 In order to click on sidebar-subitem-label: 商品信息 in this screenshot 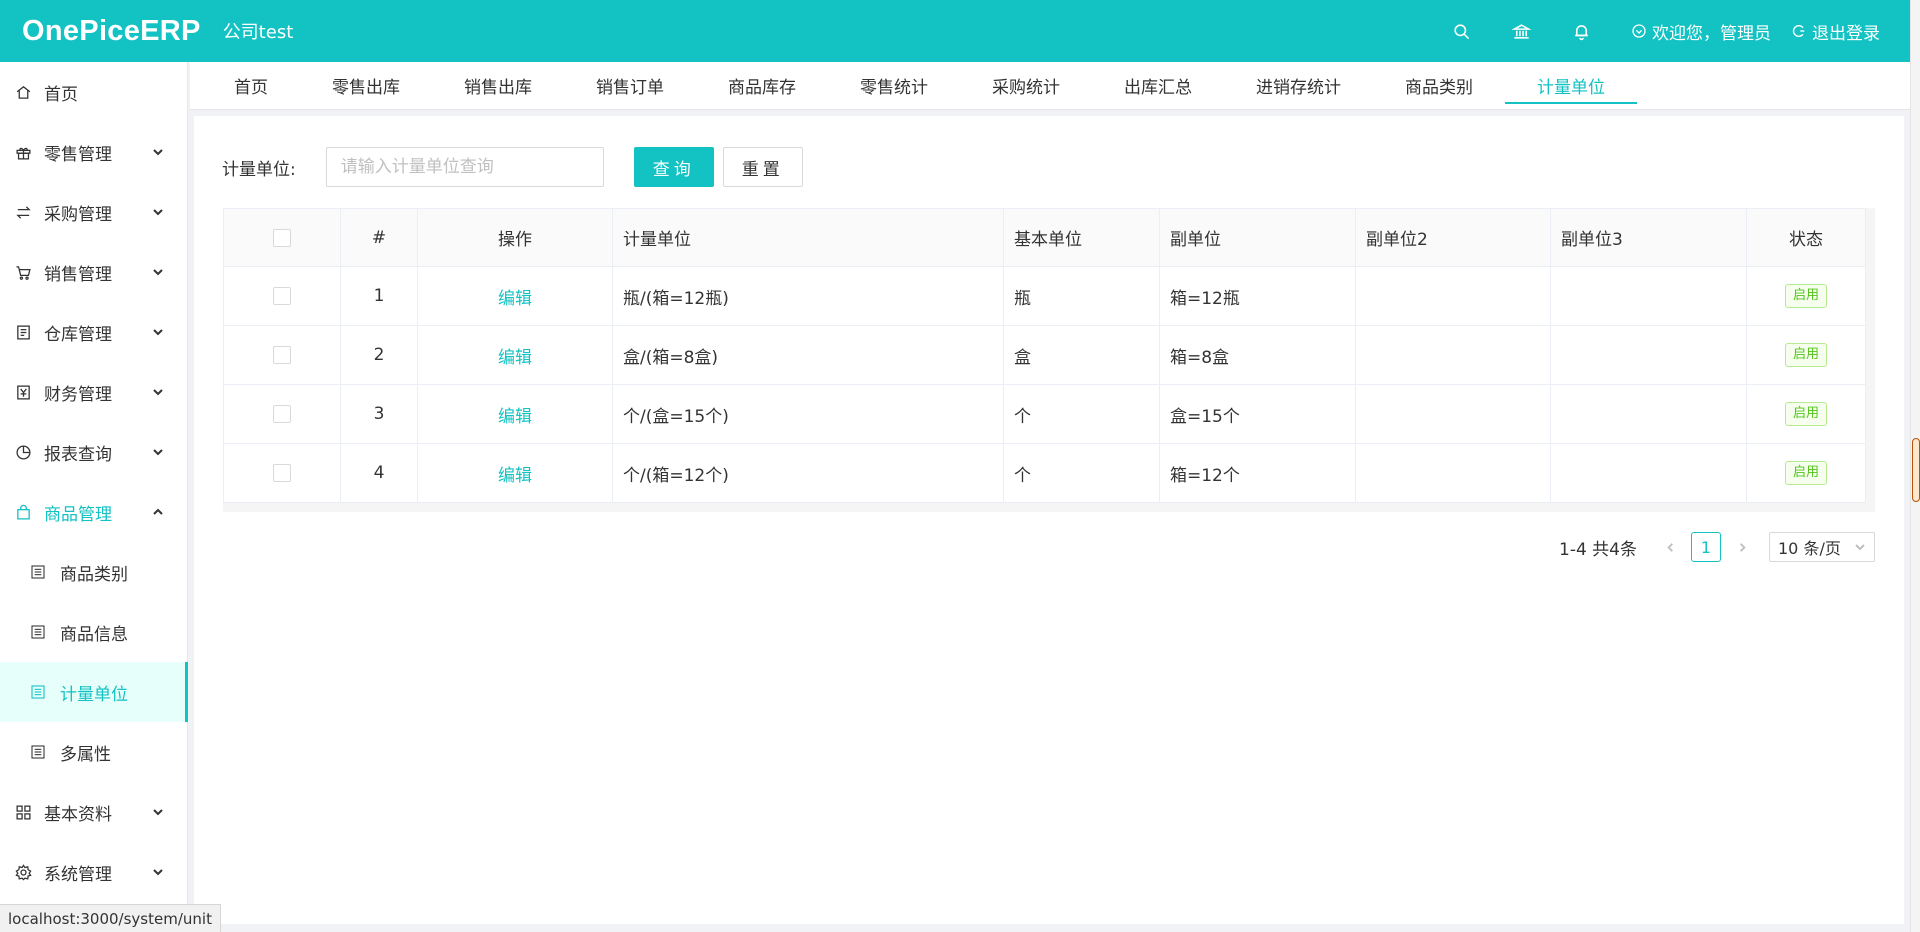, I will do `click(94, 634)`.